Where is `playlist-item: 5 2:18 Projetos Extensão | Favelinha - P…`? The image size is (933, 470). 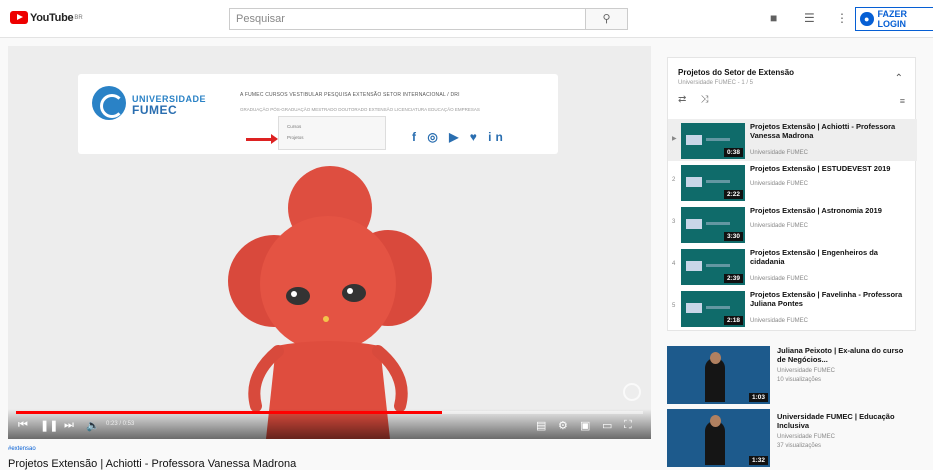
playlist-item: 5 2:18 Projetos Extensão | Favelinha - P… is located at coordinates (792, 308).